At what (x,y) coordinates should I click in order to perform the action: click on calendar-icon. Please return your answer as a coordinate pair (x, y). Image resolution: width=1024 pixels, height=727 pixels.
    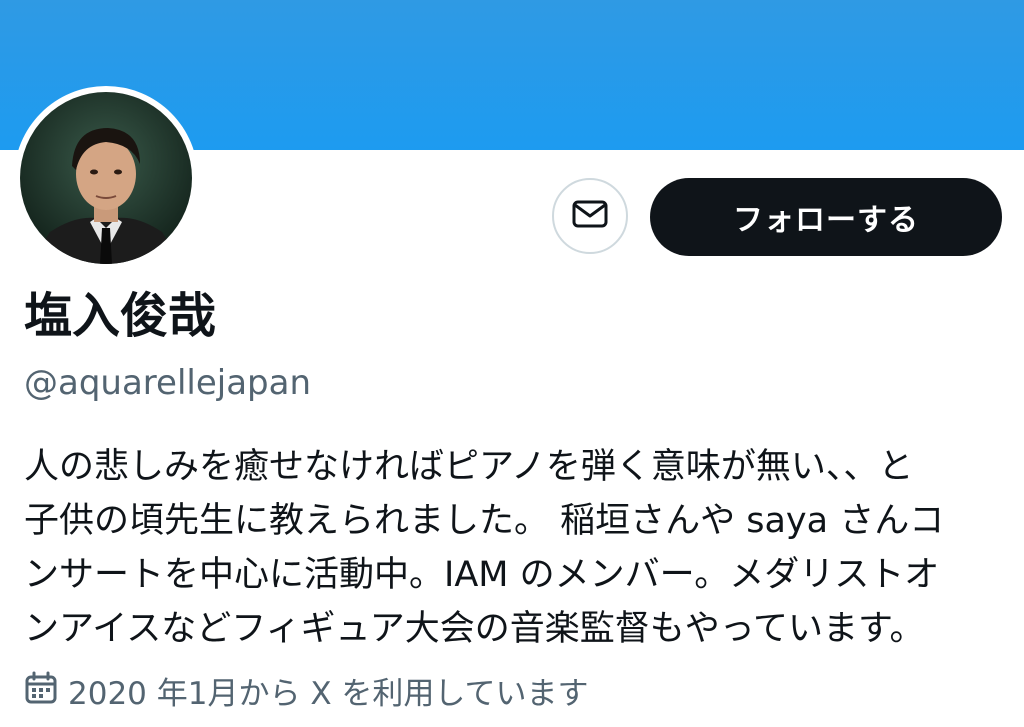
    Looking at the image, I should click on (41, 690).